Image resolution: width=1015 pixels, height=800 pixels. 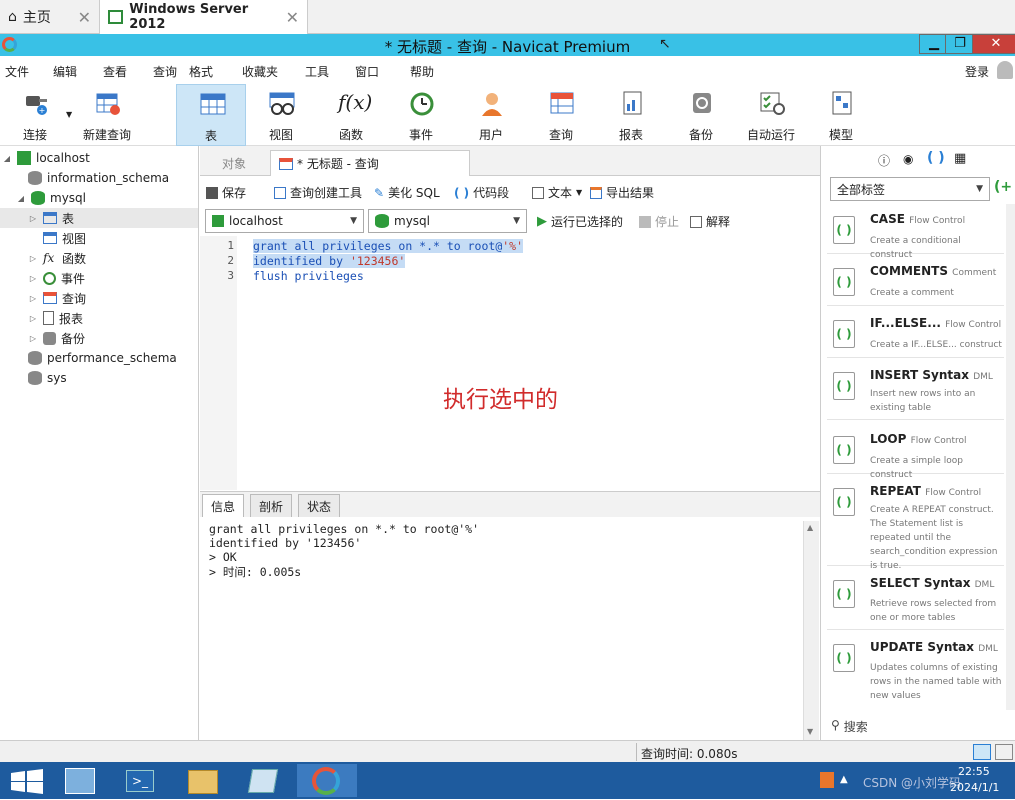 What do you see at coordinates (844, 779) in the screenshot?
I see `tray-chevron-icon: ▲` at bounding box center [844, 779].